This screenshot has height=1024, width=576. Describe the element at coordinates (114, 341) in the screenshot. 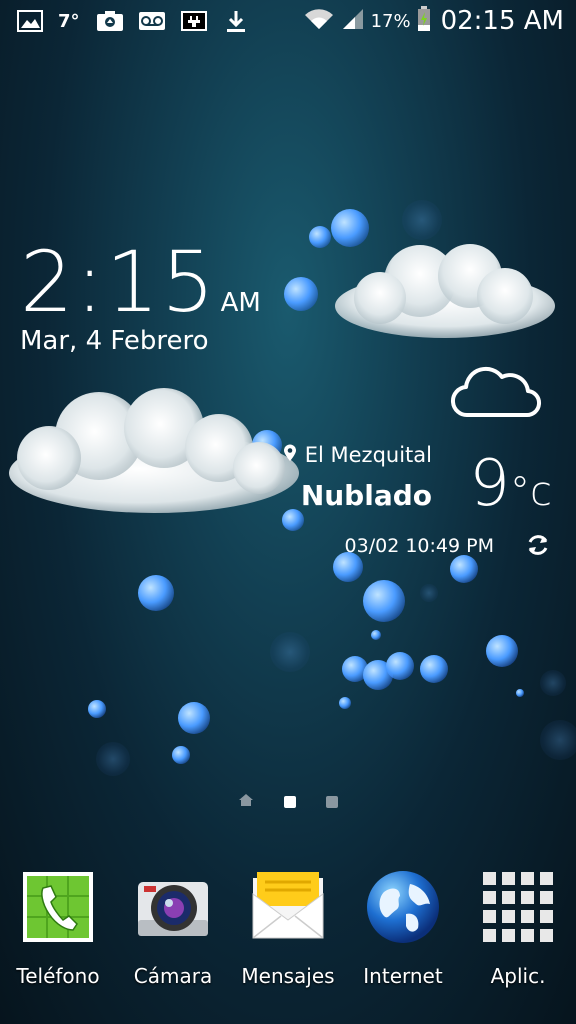

I see `clock-date: Mar, 4 Febrero` at that location.